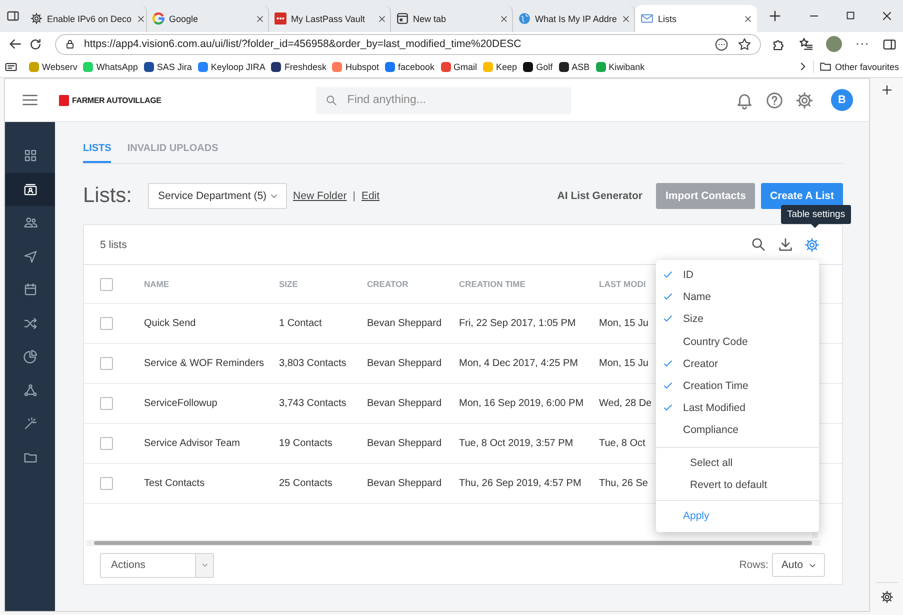 Image resolution: width=903 pixels, height=615 pixels. I want to click on table-cell: Thu, 26 Sep 2019, 4:57 PM, so click(520, 483).